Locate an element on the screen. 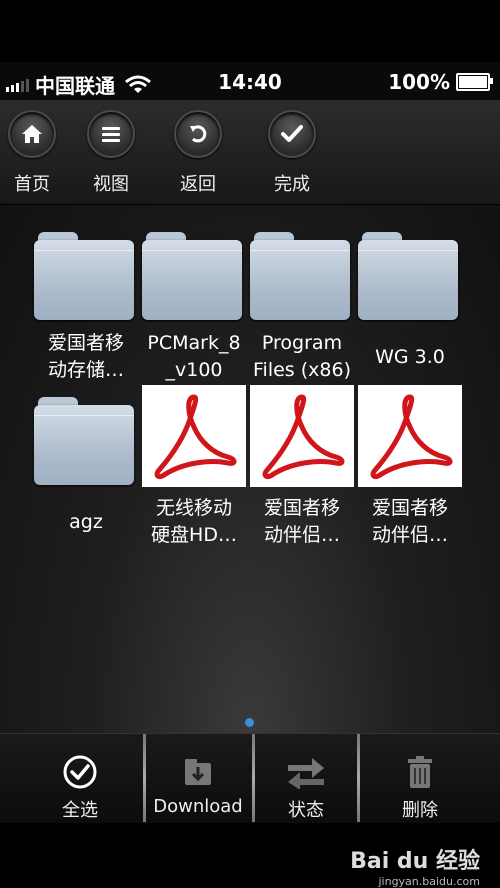 This screenshot has width=500, height=888. file-name: Program Files (x86) is located at coordinates (302, 356).